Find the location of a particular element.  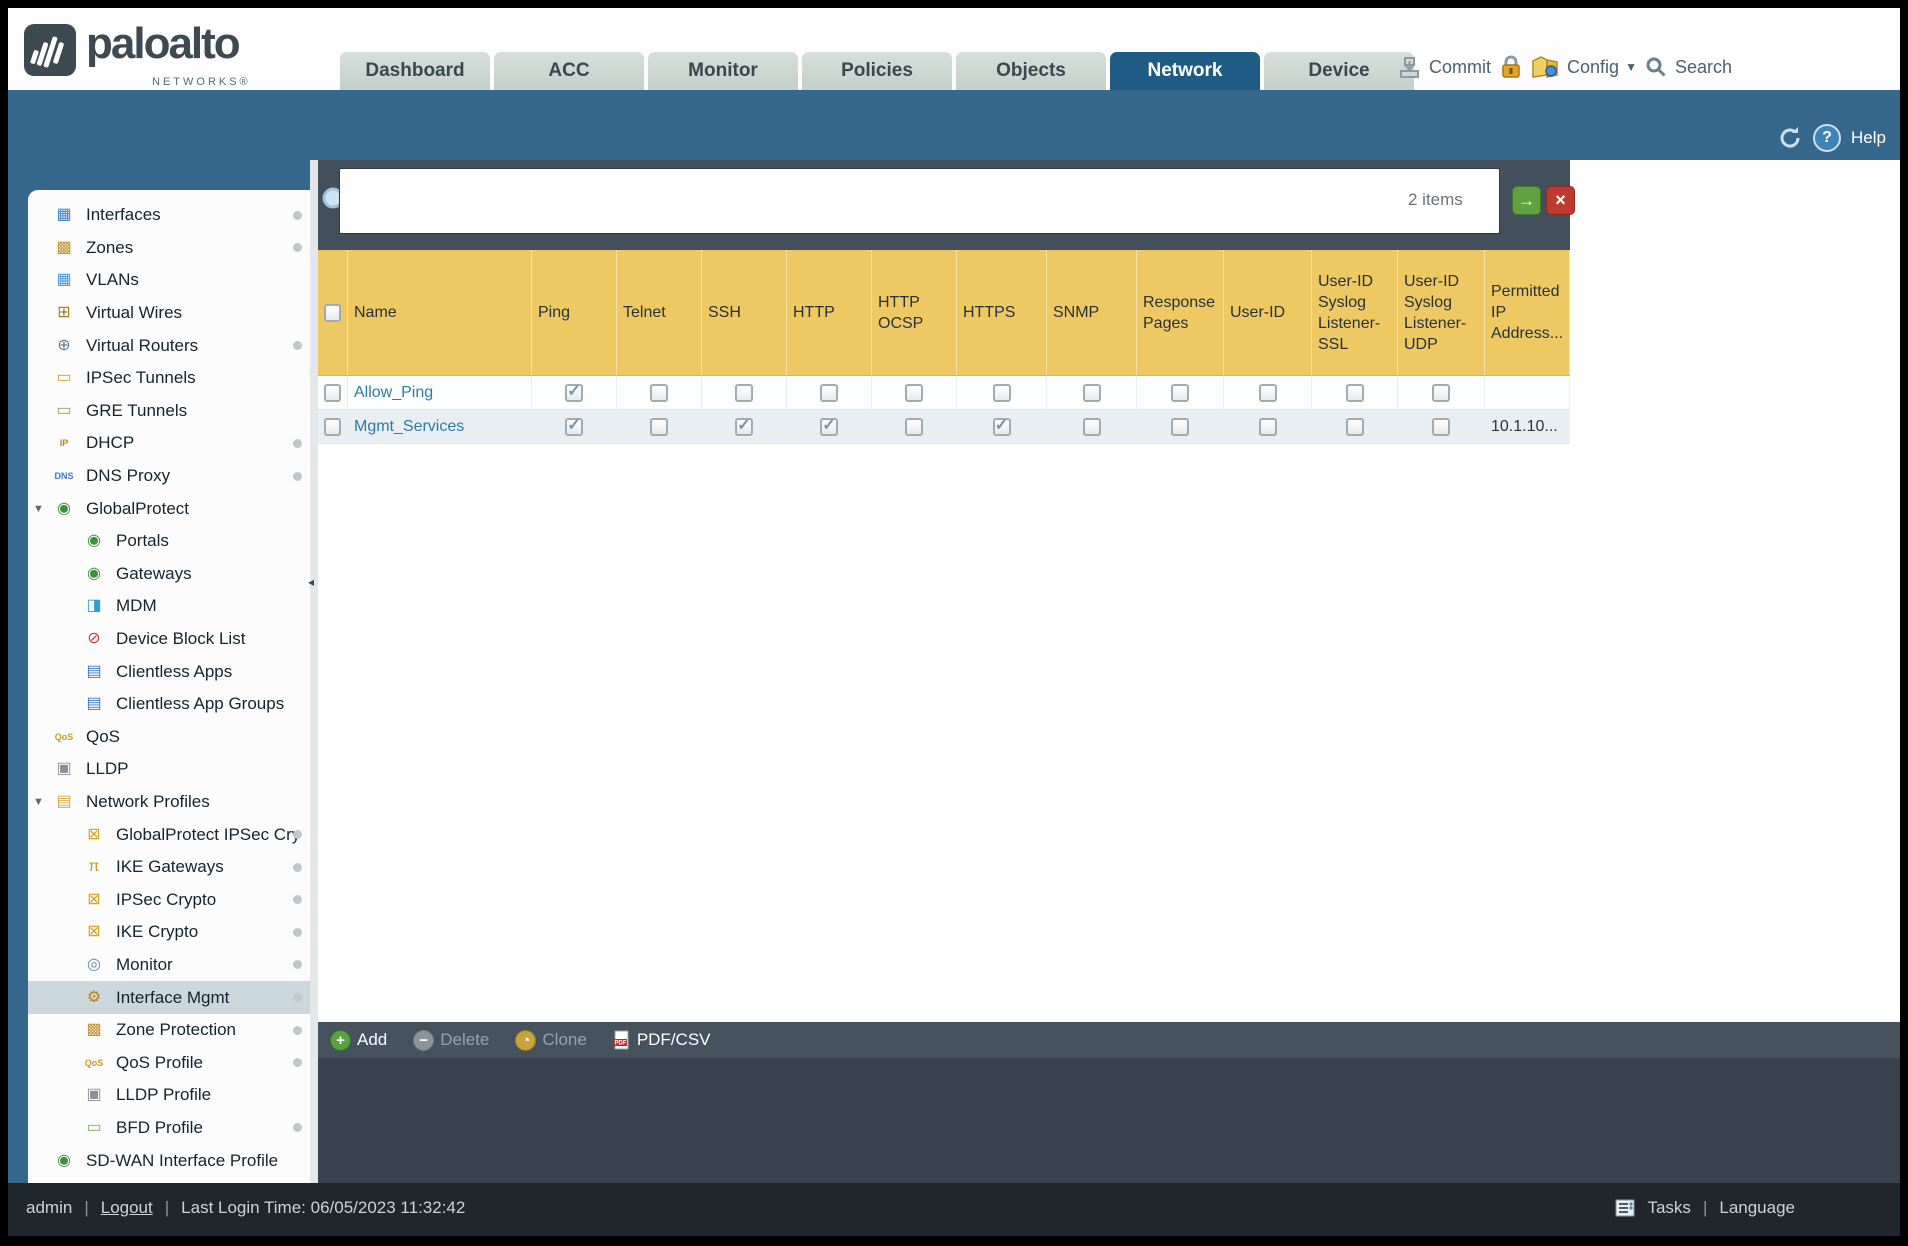

sidebar-item-lldp: ▣ LLDP is located at coordinates (169, 769).